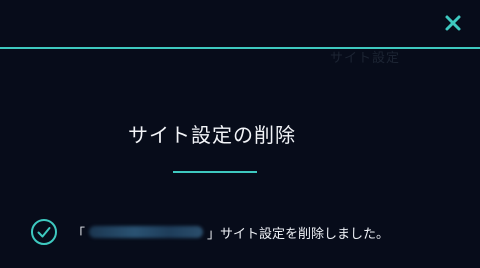 The height and width of the screenshot is (268, 480). Describe the element at coordinates (240, 48) in the screenshot. I see `header-divider` at that location.